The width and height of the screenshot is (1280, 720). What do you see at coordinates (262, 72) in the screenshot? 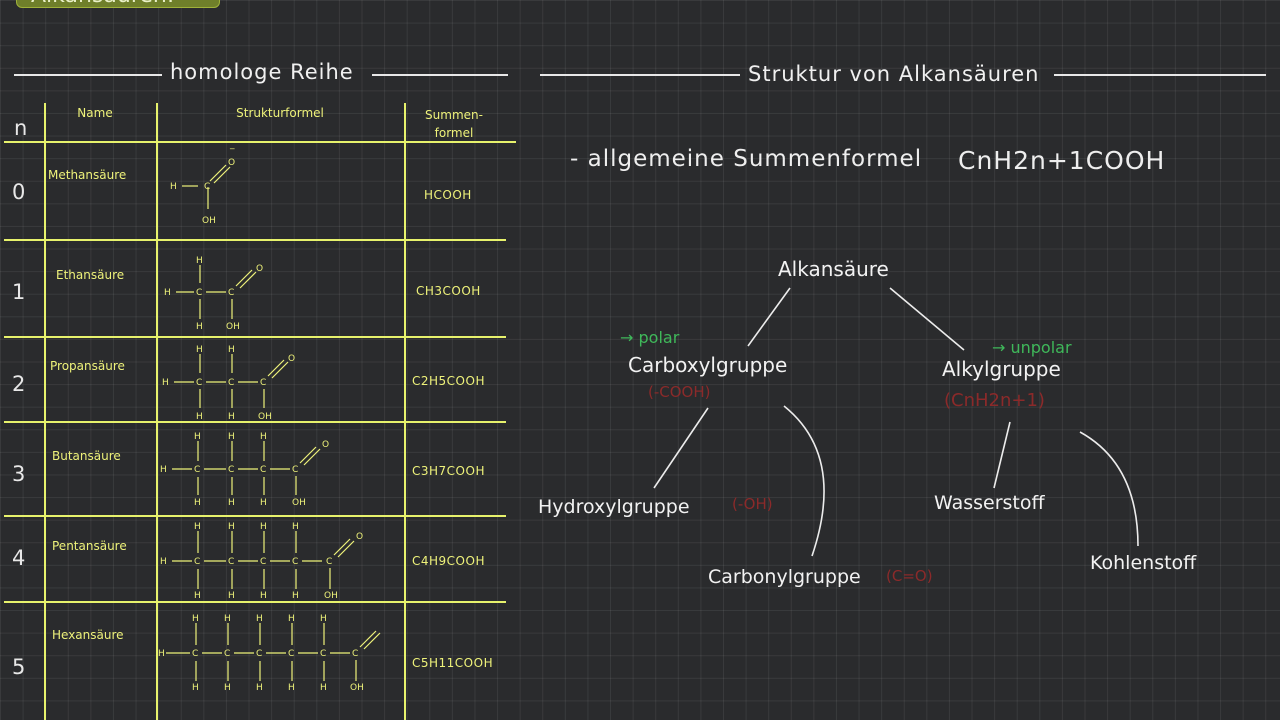
I see `homologe-reihe-heading: homologe Reihe` at bounding box center [262, 72].